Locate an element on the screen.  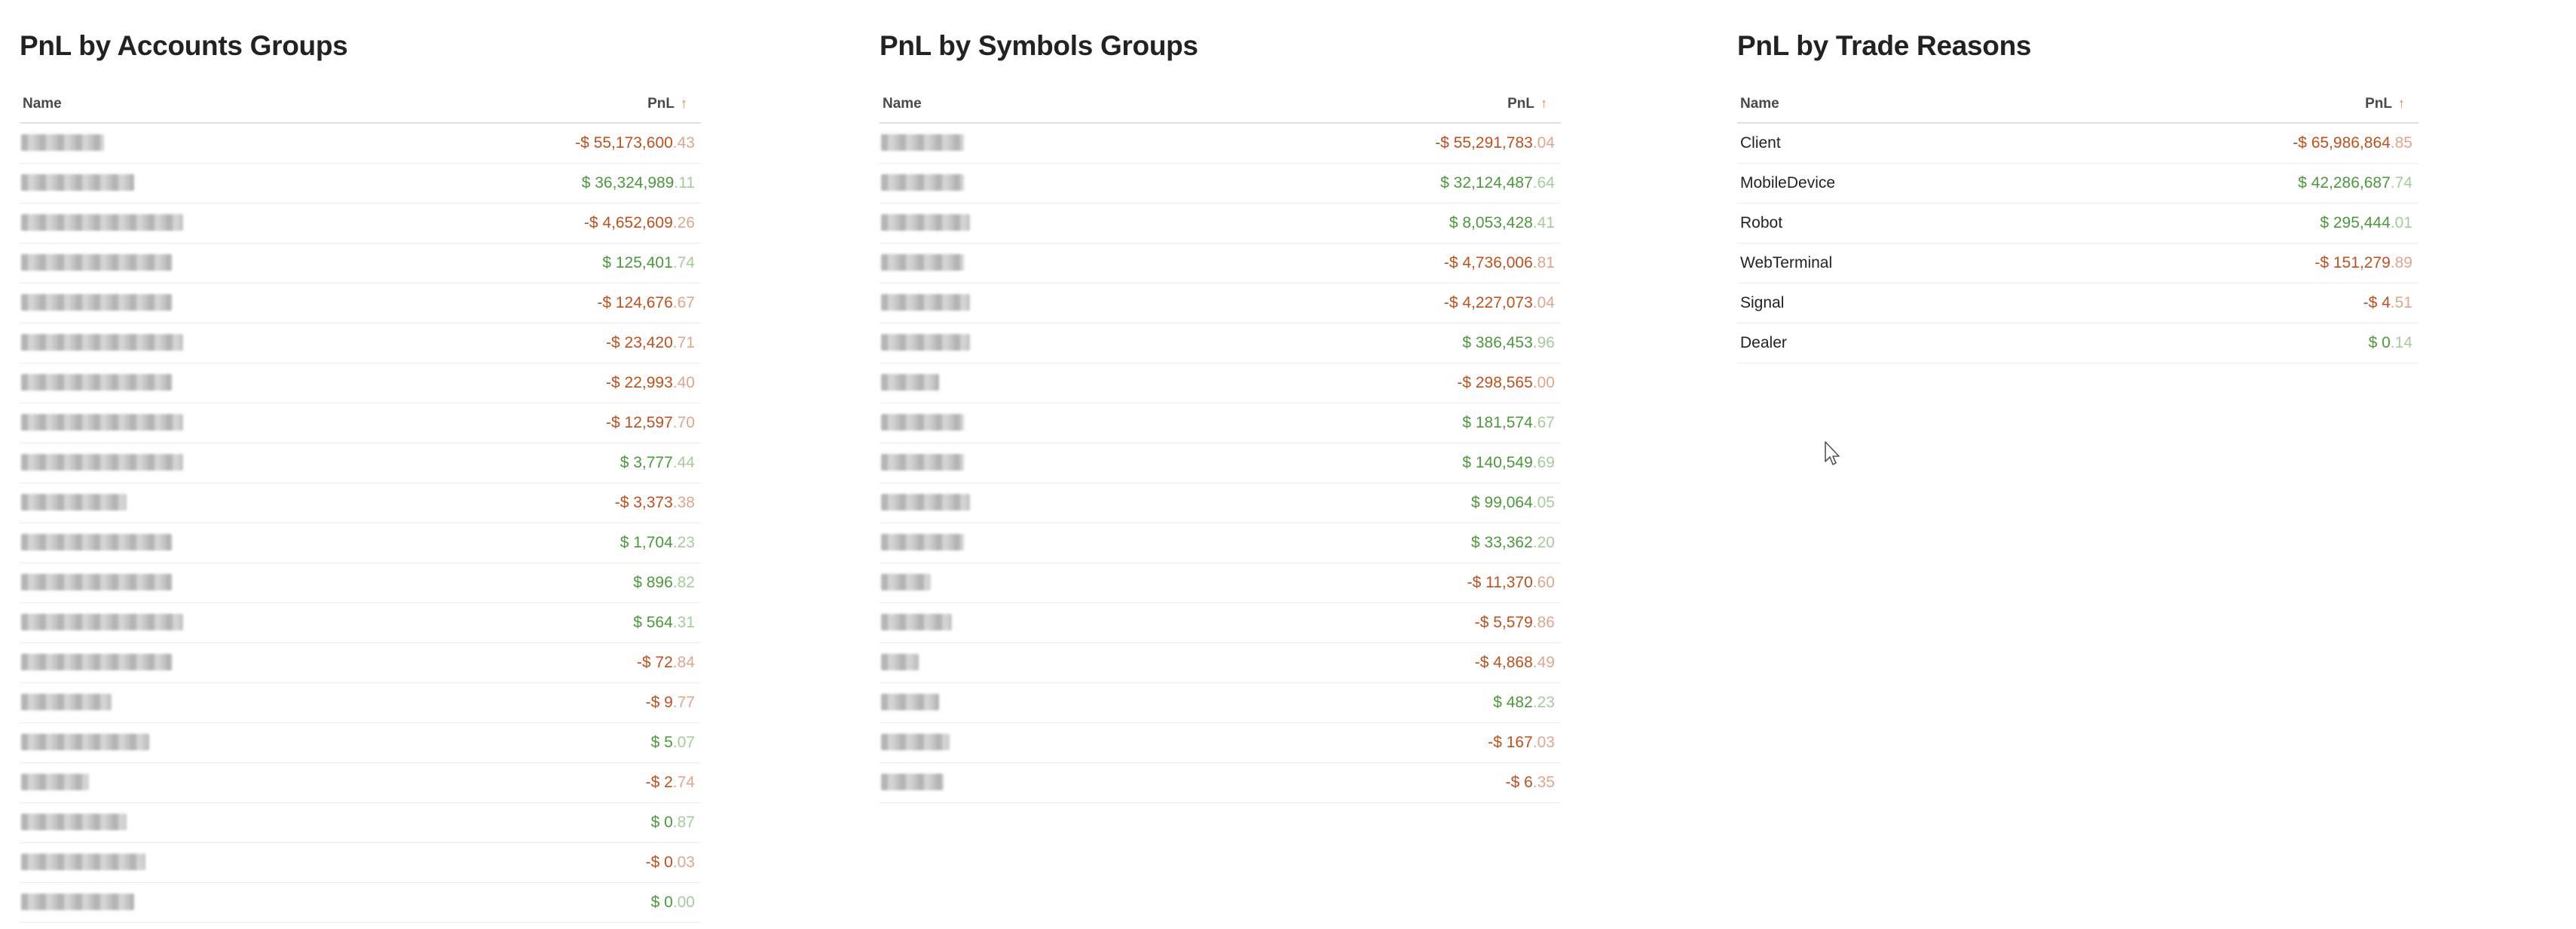
table-row: $ 1,704.23 is located at coordinates (360, 543).